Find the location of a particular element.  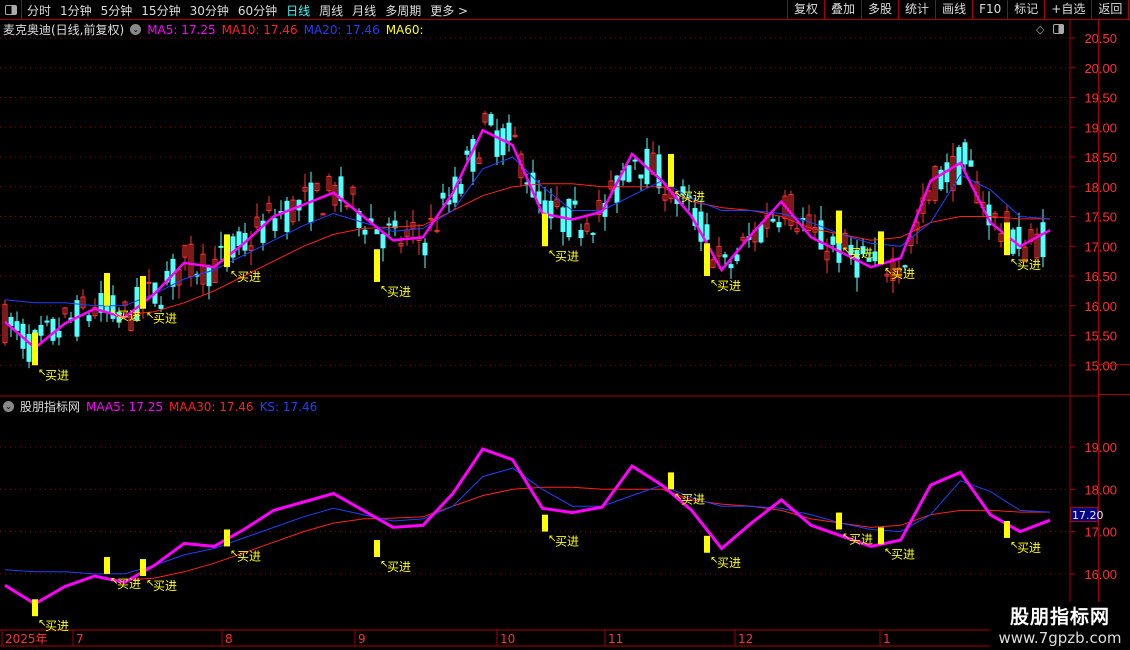

indicator-title: 股朋指标网 is located at coordinates (50, 407).